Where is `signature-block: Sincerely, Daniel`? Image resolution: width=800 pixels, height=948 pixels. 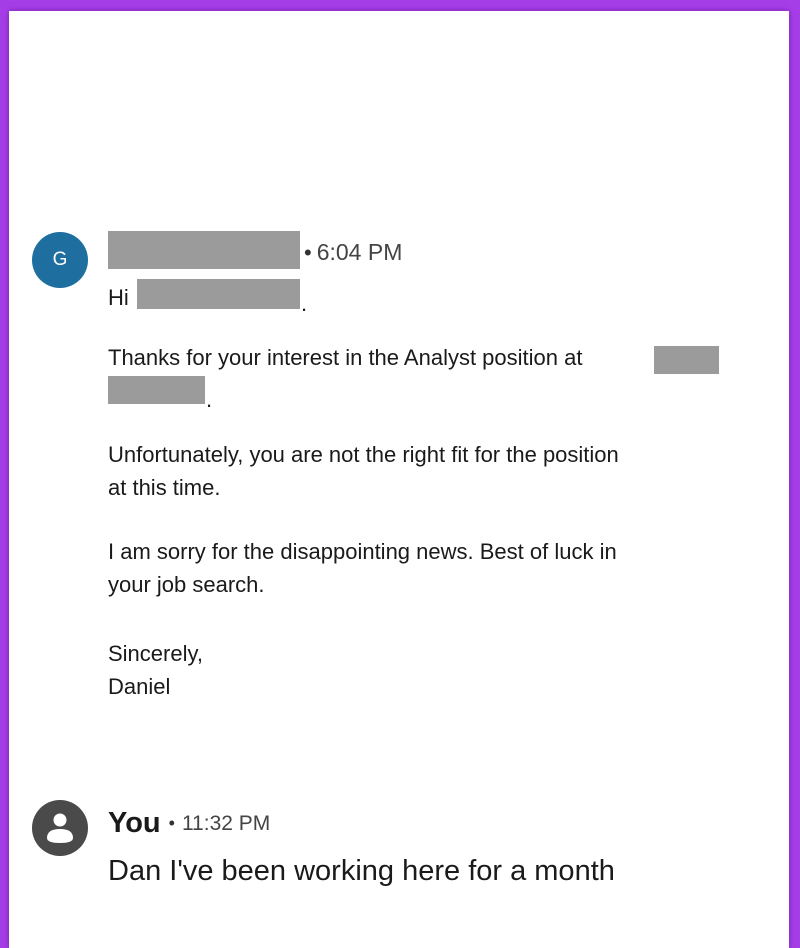 signature-block: Sincerely, Daniel is located at coordinates (155, 670).